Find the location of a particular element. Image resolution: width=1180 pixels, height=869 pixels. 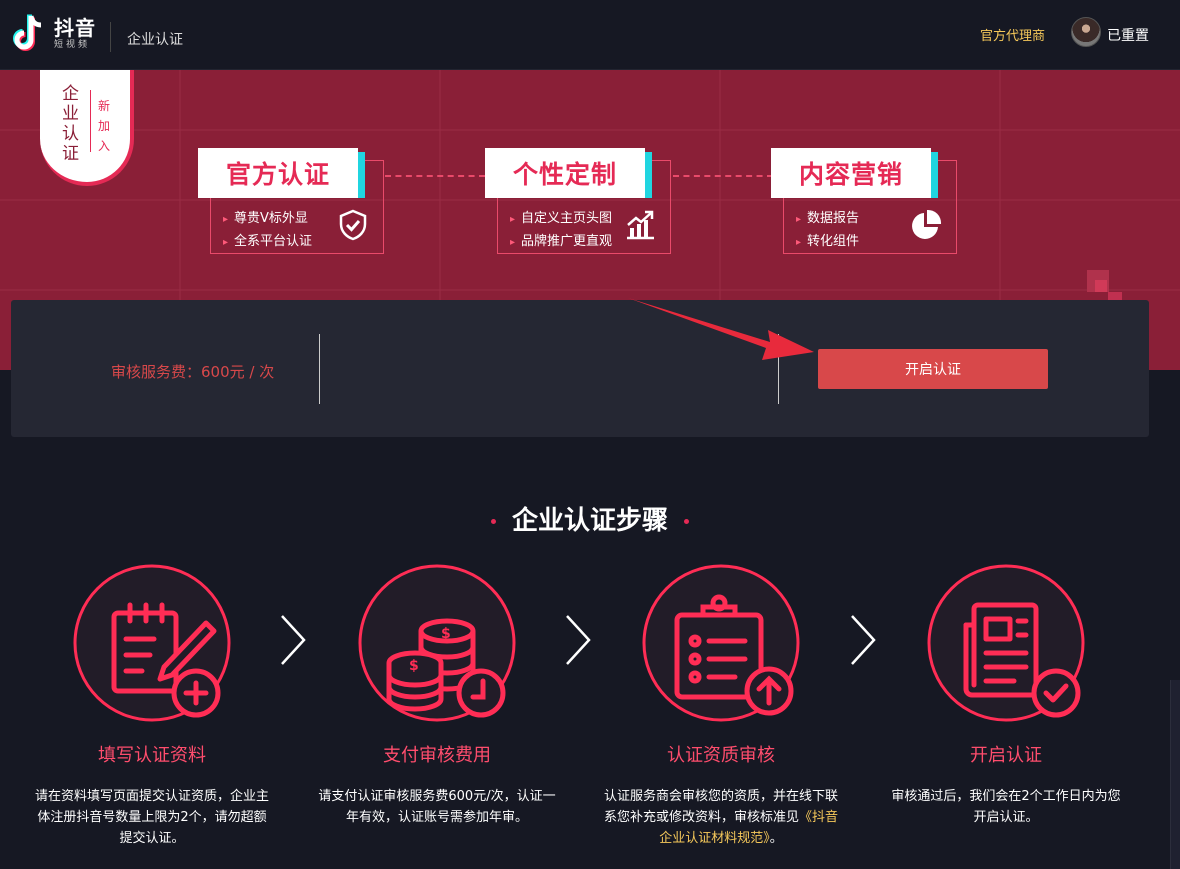

feature-item: 自定义主页头图 is located at coordinates (561, 219).